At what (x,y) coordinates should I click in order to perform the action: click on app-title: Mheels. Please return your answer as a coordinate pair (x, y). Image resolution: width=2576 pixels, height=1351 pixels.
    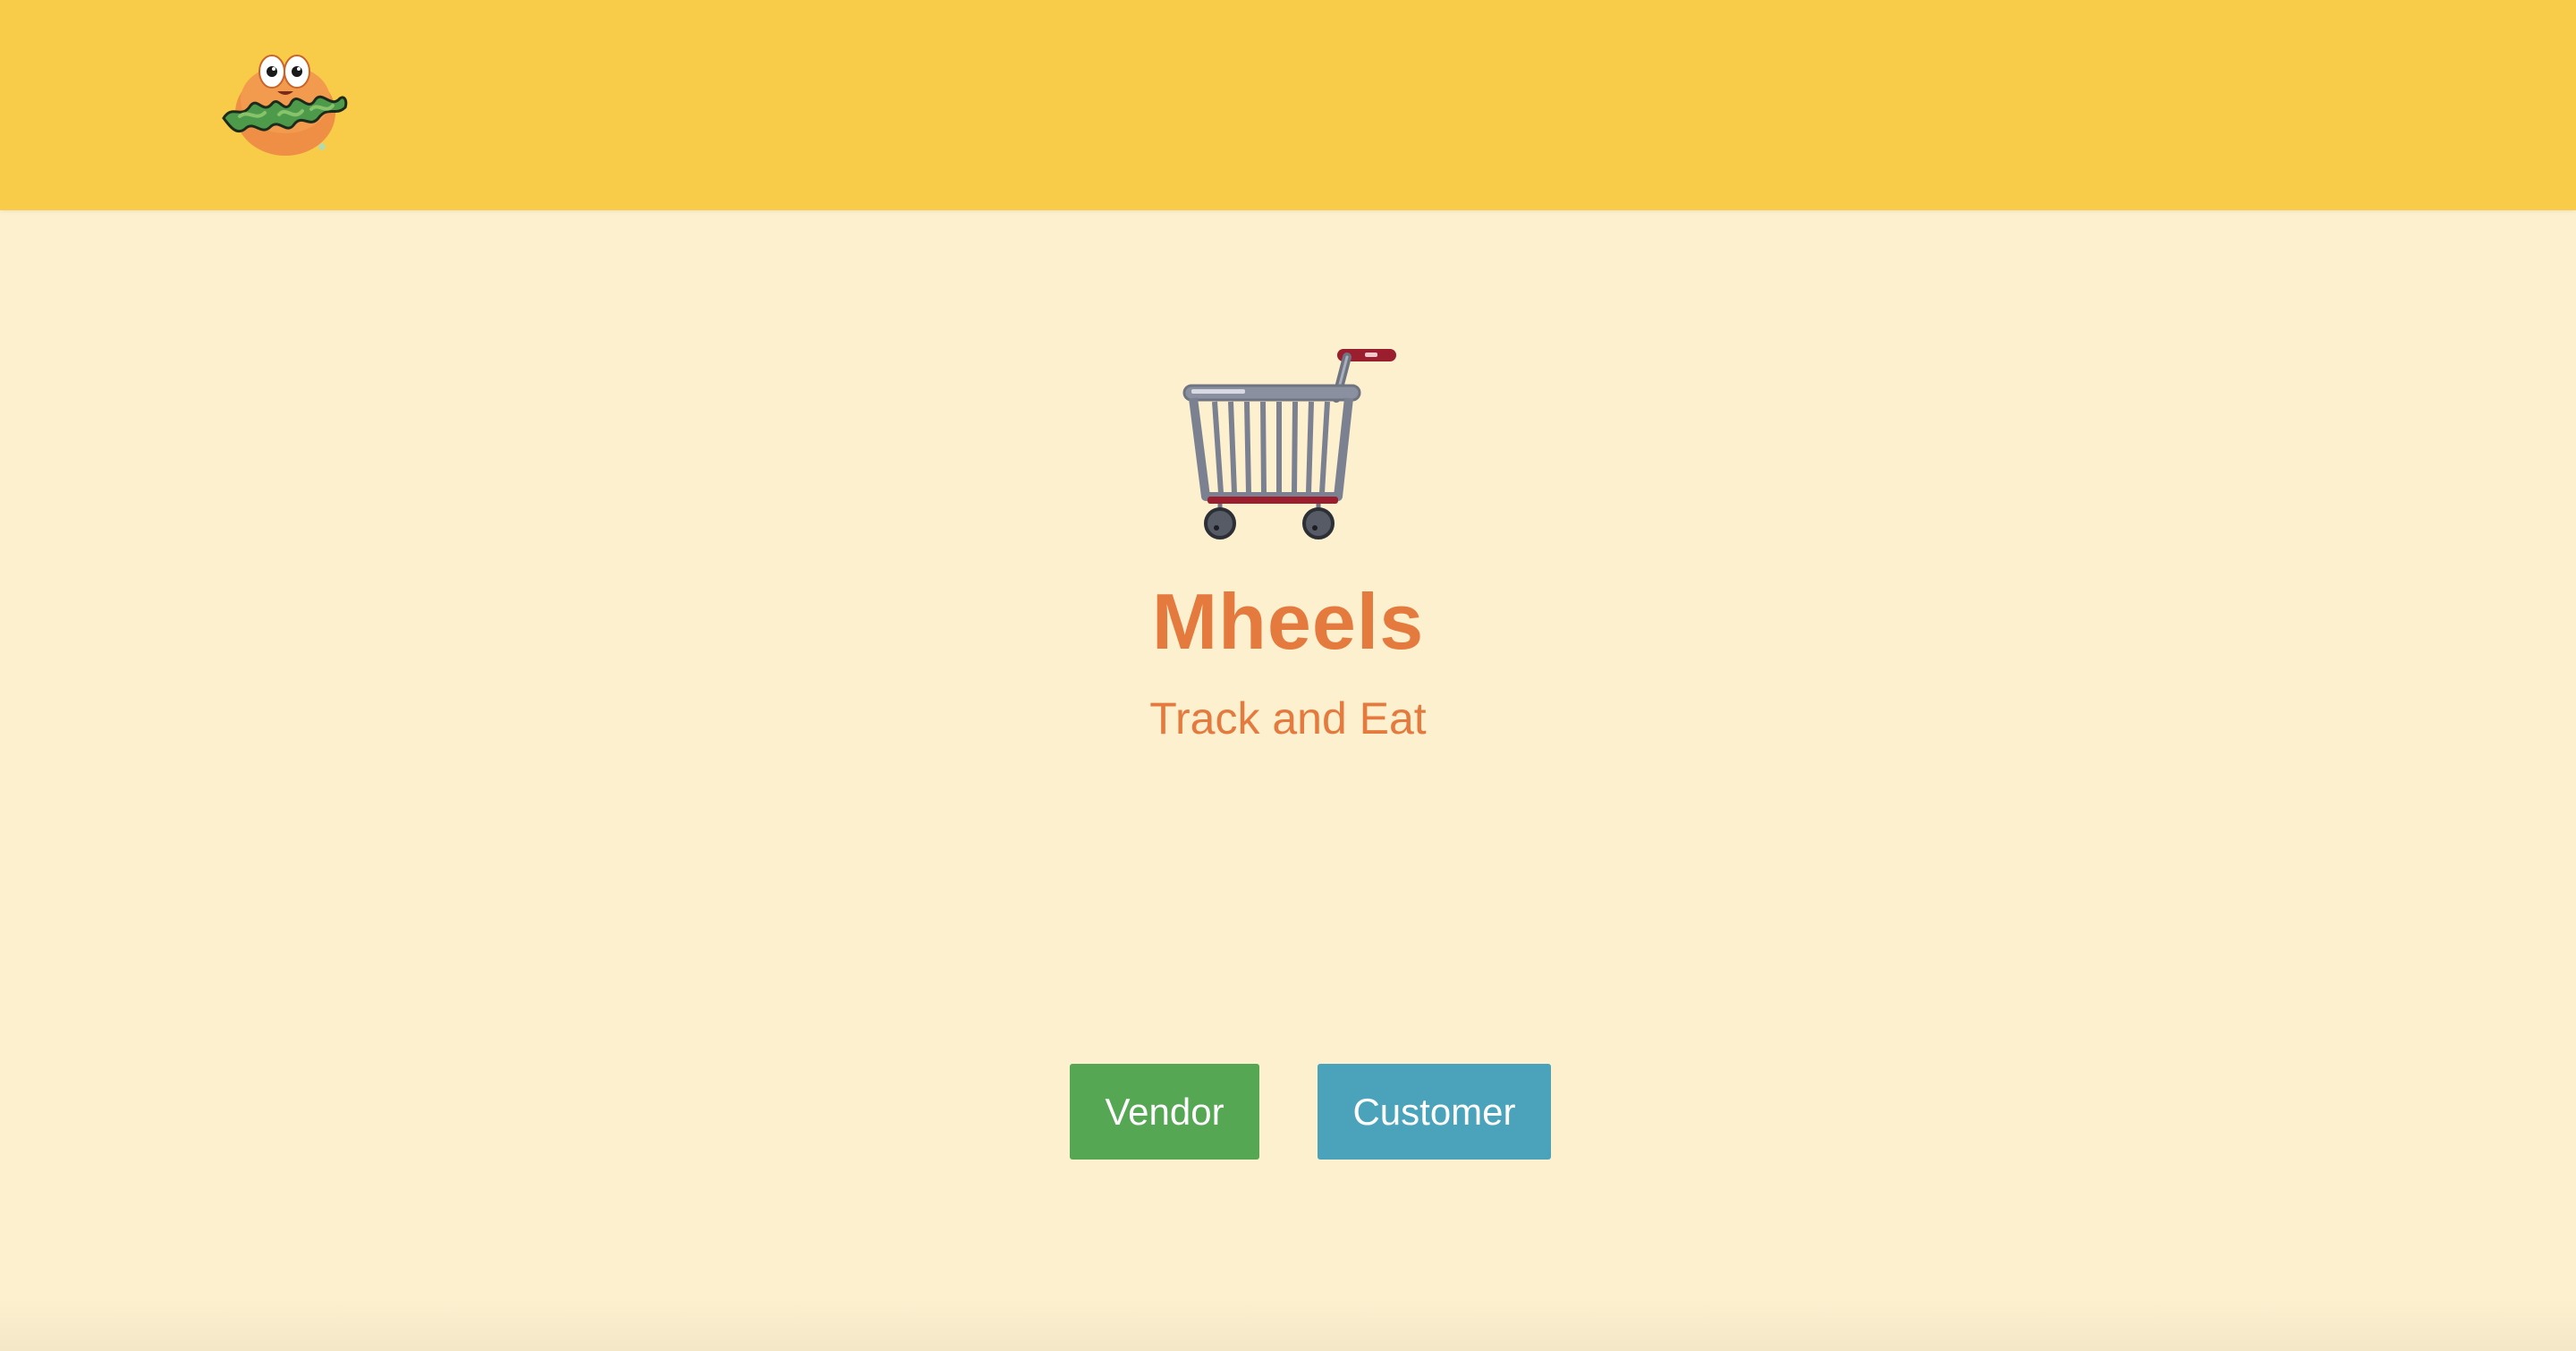
    Looking at the image, I should click on (1288, 622).